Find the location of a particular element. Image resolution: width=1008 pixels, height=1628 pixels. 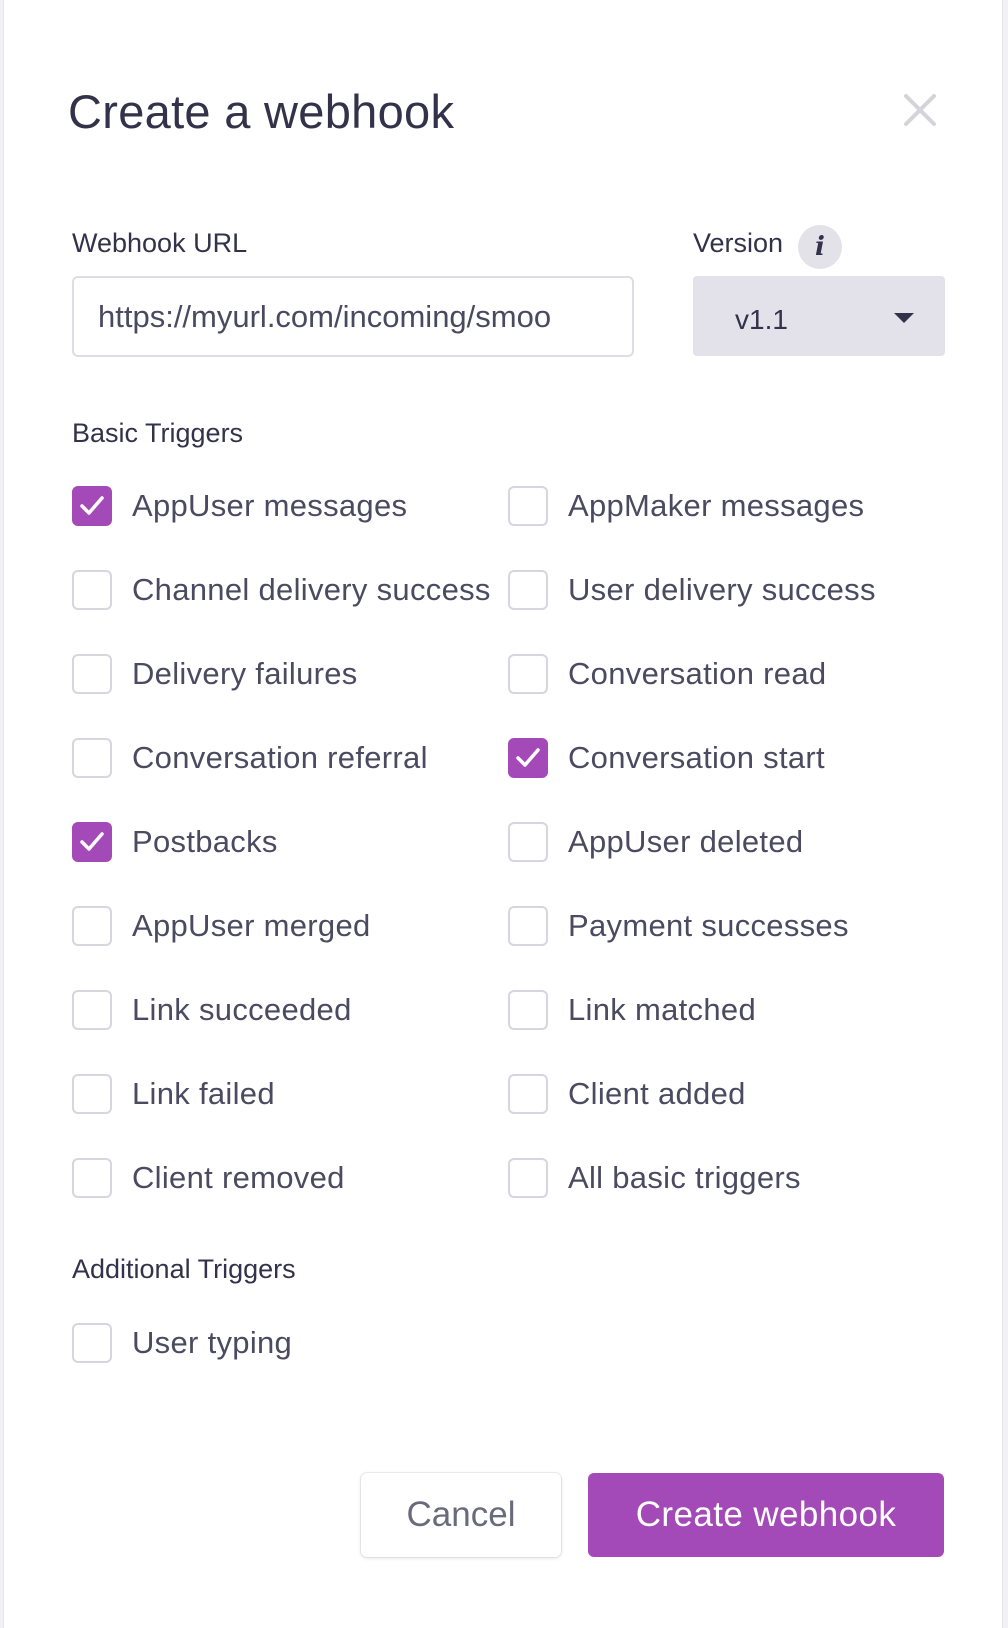

trigger-checkbox: Conversation start is located at coordinates (666, 758).